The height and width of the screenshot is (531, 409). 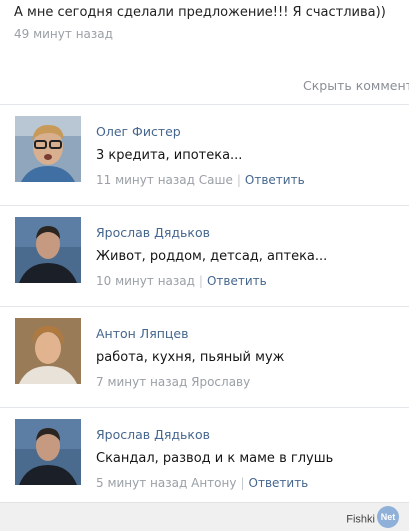 What do you see at coordinates (248, 483) in the screenshot?
I see `comment-meta: 5 минут назад Антону | Ответить` at bounding box center [248, 483].